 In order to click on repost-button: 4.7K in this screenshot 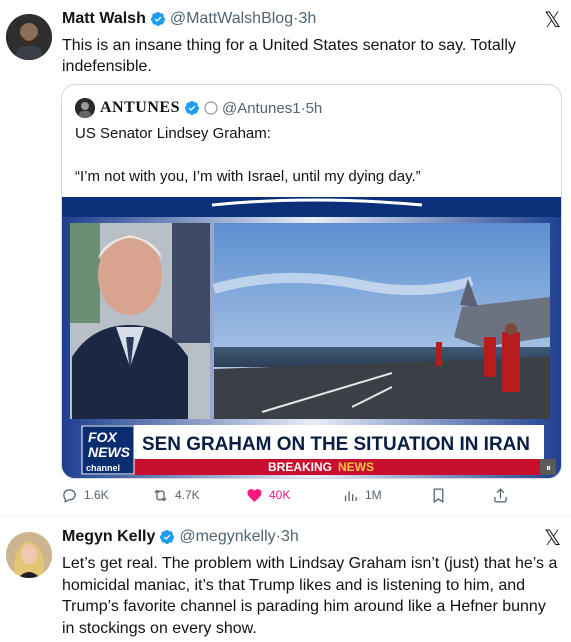, I will do `click(176, 495)`.